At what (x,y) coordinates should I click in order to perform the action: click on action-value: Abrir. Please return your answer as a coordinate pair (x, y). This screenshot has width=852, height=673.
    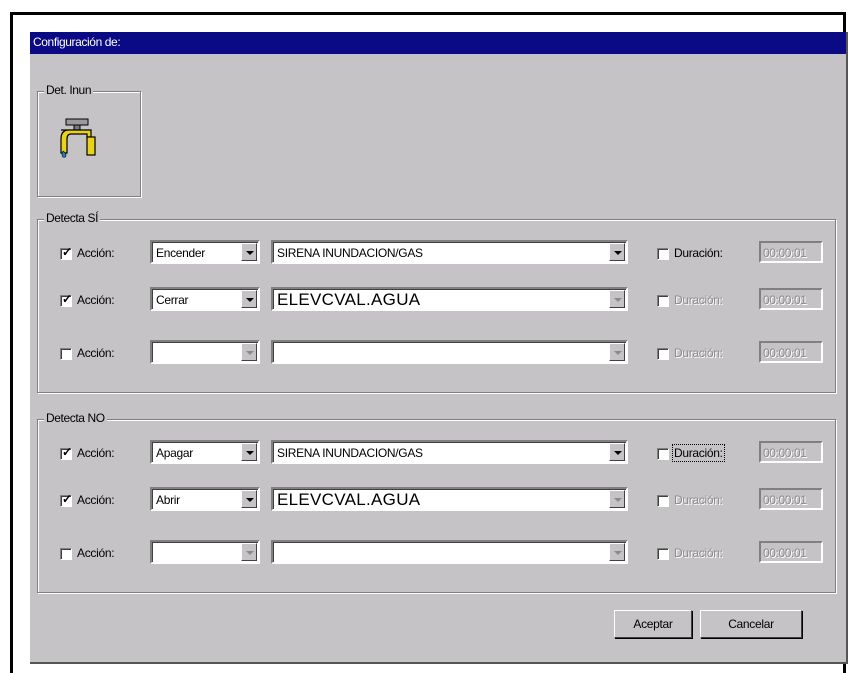
    Looking at the image, I should click on (168, 500).